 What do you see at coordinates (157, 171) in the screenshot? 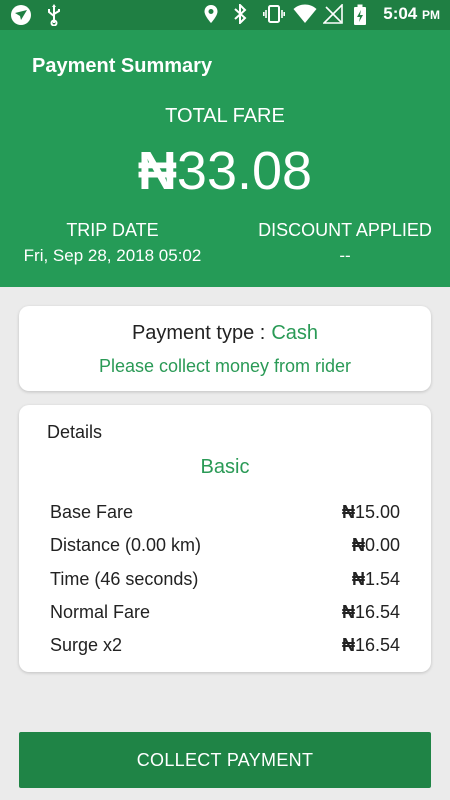
I see `currency-symbol: ₦` at bounding box center [157, 171].